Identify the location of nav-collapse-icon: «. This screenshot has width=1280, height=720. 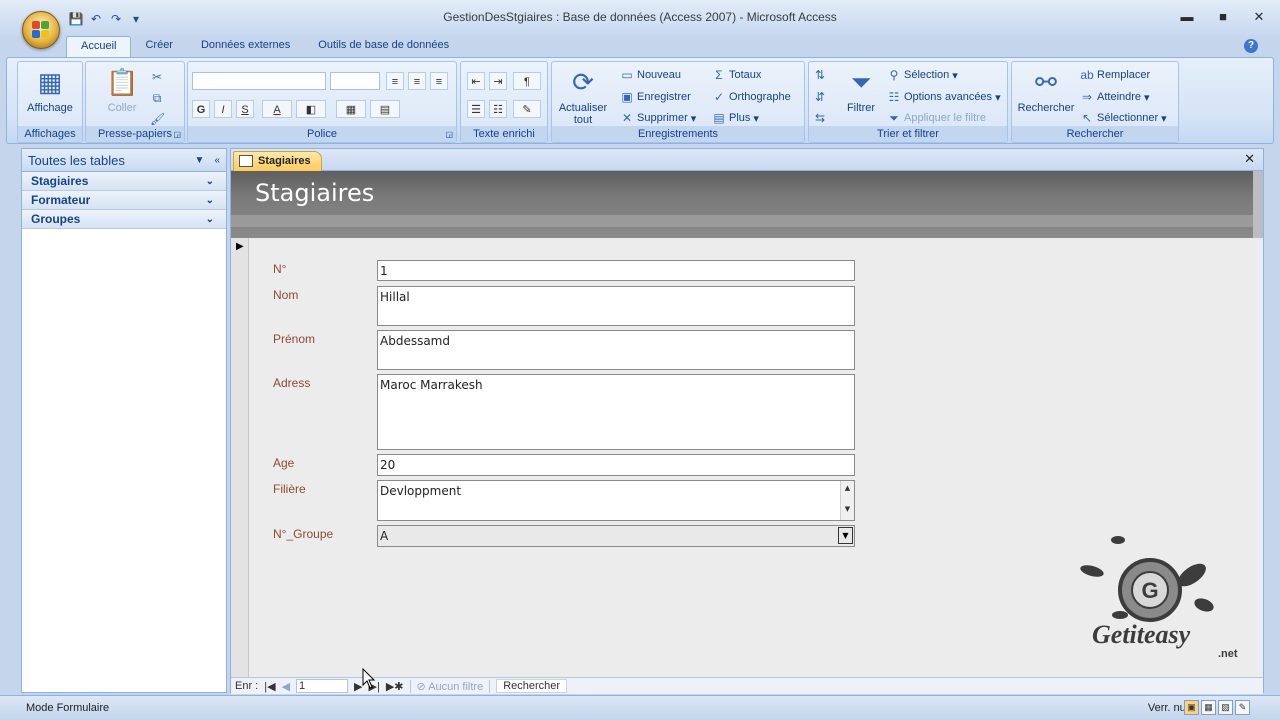
(217, 160).